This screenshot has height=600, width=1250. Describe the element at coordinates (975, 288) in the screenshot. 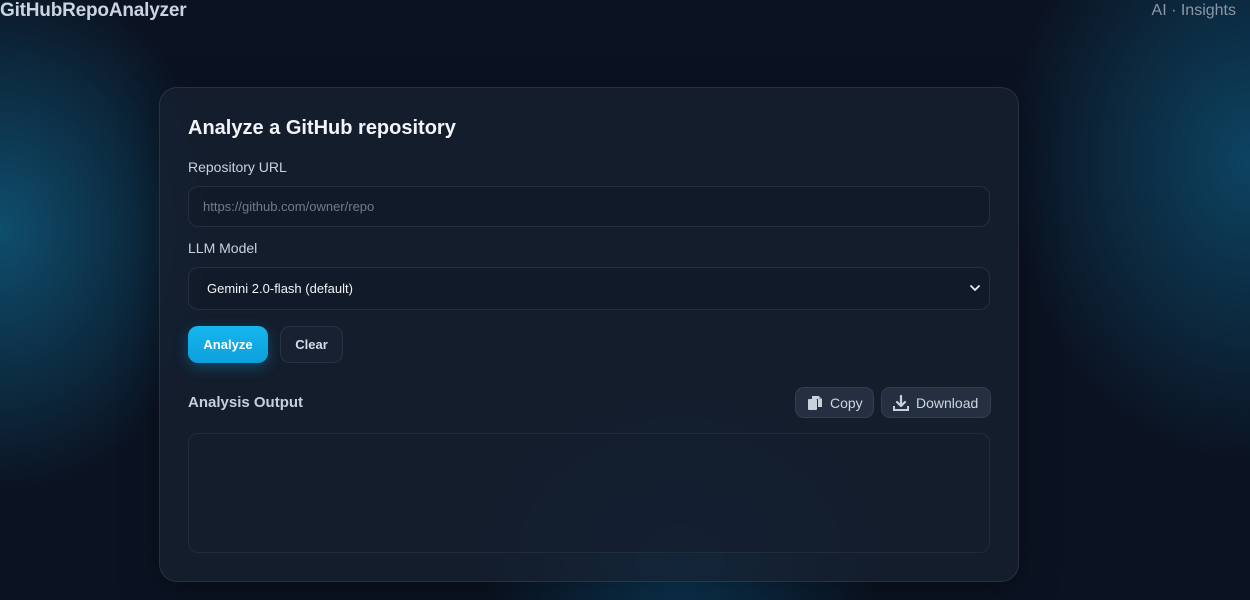

I see `chevron-down-icon` at that location.